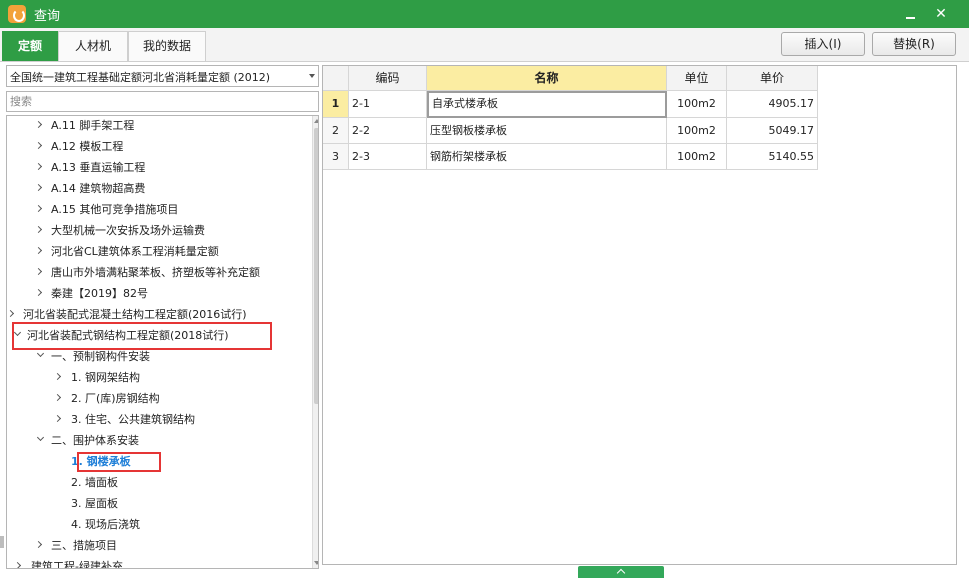  Describe the element at coordinates (697, 78) in the screenshot. I see `grid-header-unit: 单位` at that location.